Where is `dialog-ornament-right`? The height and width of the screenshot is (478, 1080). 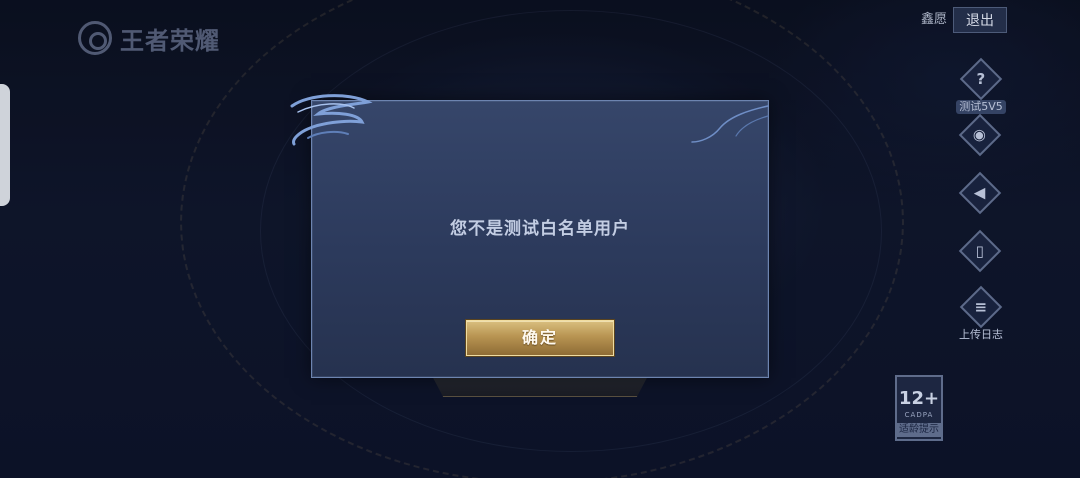 dialog-ornament-right is located at coordinates (730, 124).